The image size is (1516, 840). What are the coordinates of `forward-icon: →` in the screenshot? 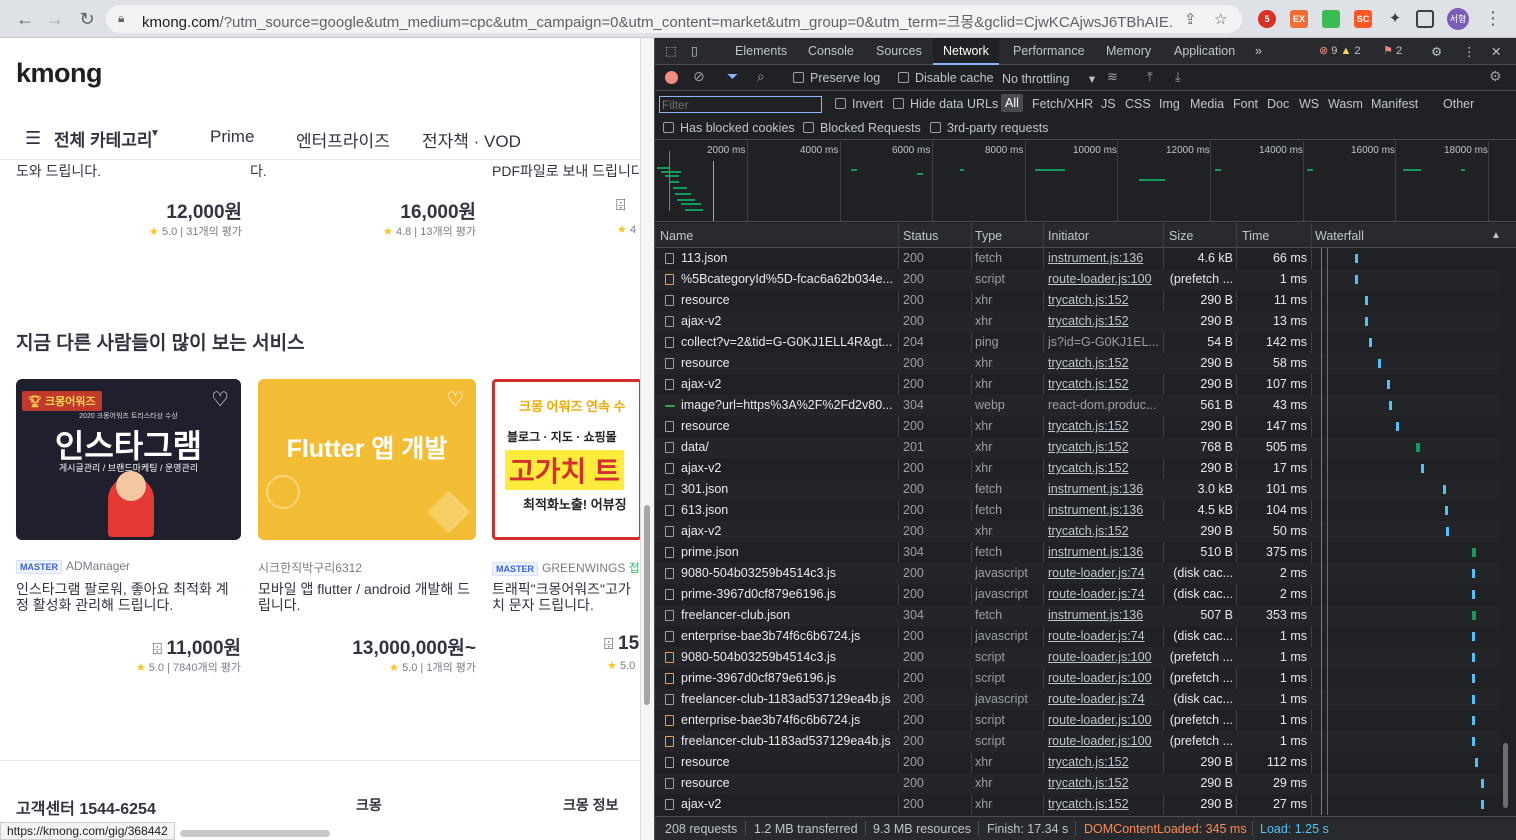 It's located at (55, 19).